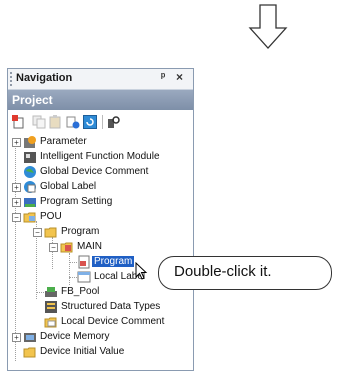  What do you see at coordinates (30, 142) in the screenshot?
I see `parameter-icon` at bounding box center [30, 142].